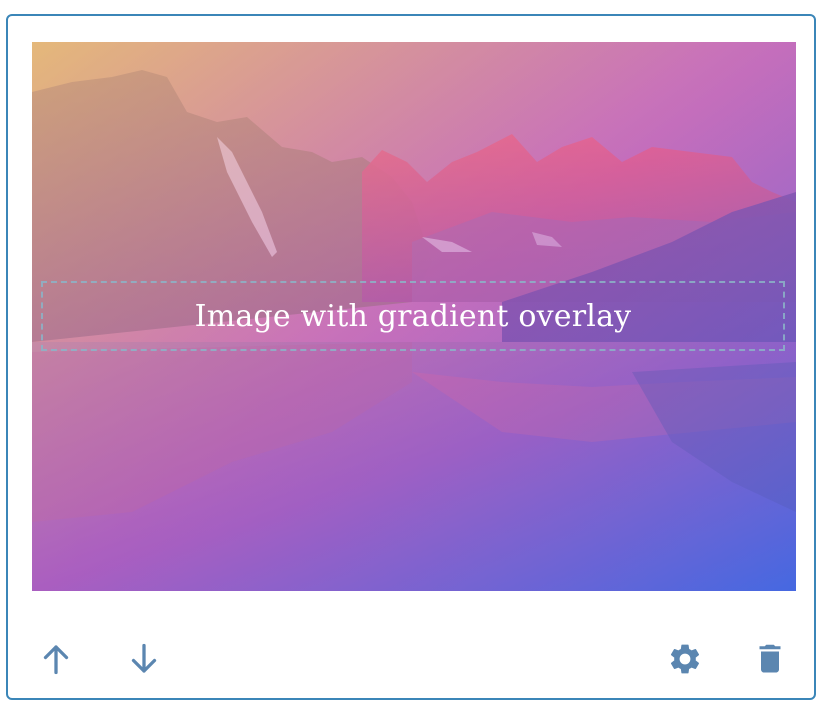 This screenshot has height=716, width=824. I want to click on arrow-up-icon, so click(56, 660).